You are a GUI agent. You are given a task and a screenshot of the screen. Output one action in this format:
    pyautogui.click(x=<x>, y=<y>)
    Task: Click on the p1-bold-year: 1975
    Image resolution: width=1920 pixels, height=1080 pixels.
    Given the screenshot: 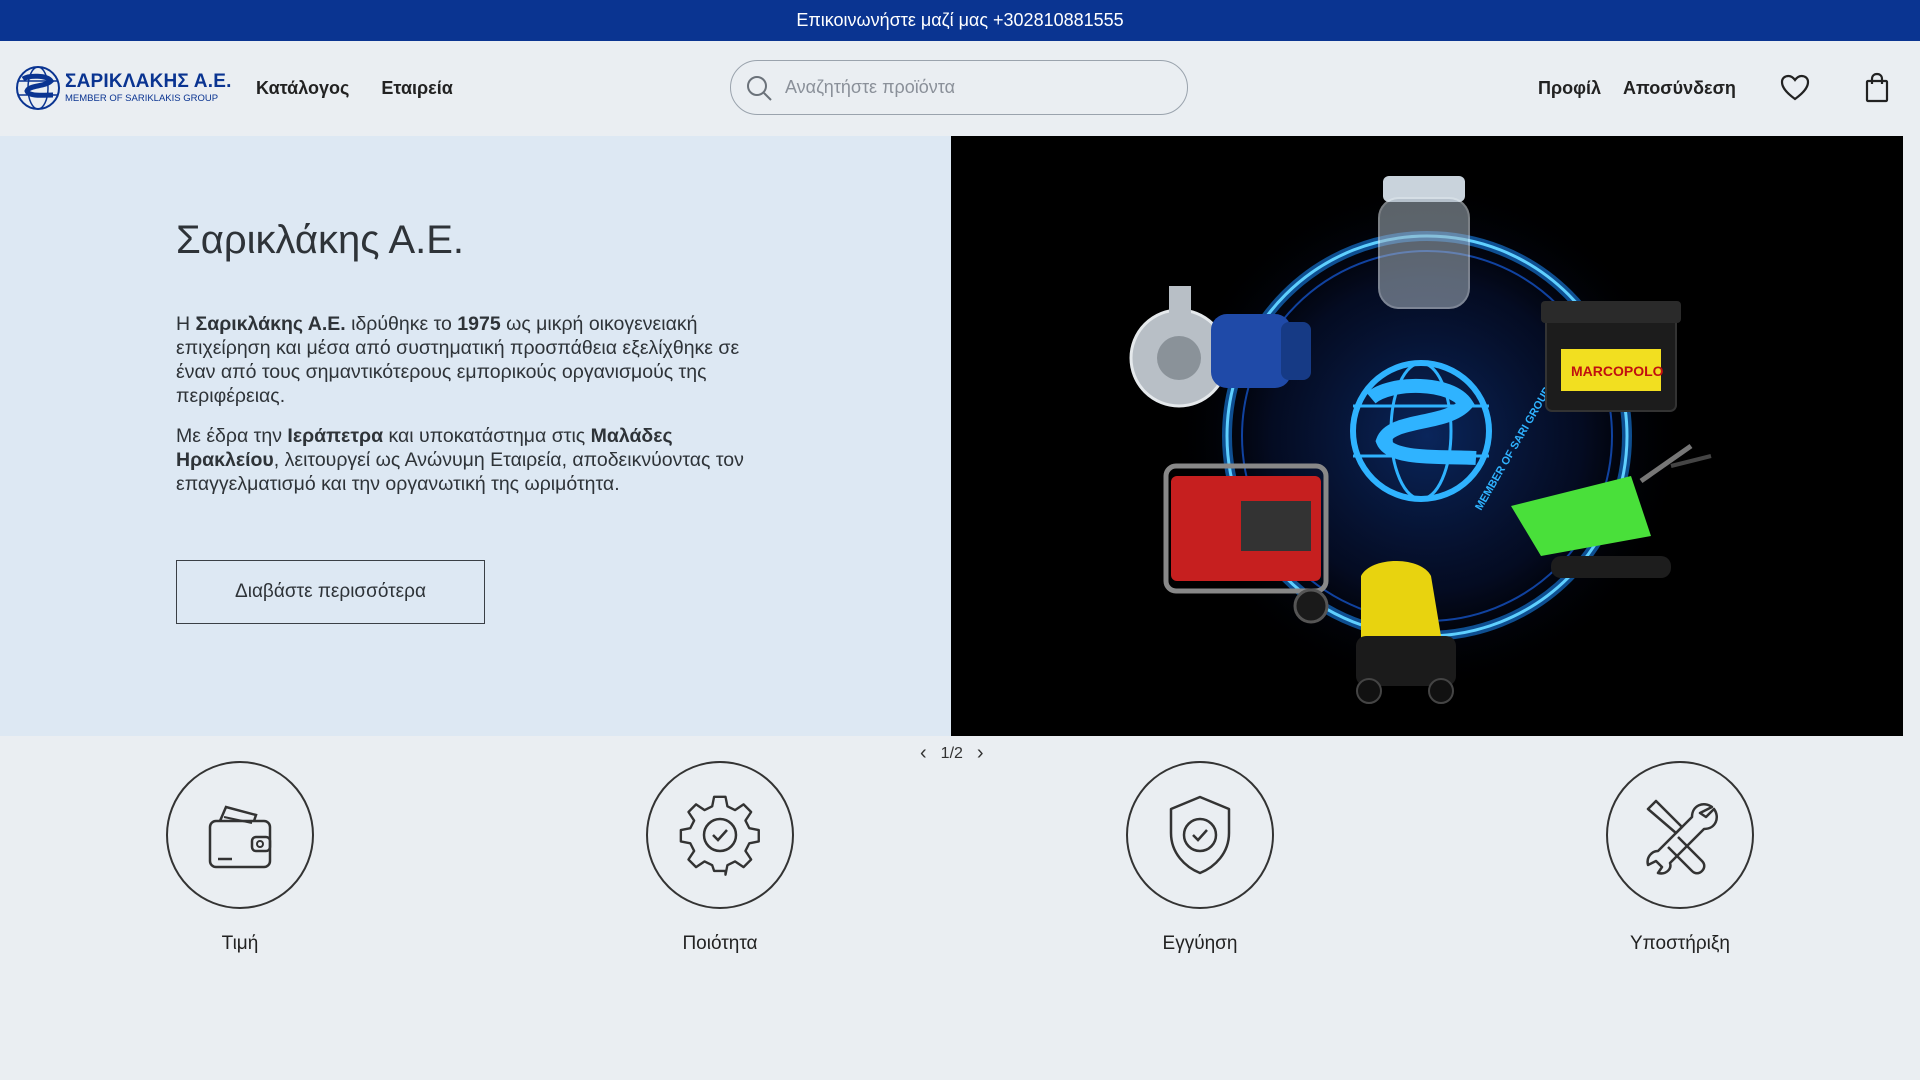 What is the action you would take?
    pyautogui.click(x=479, y=324)
    